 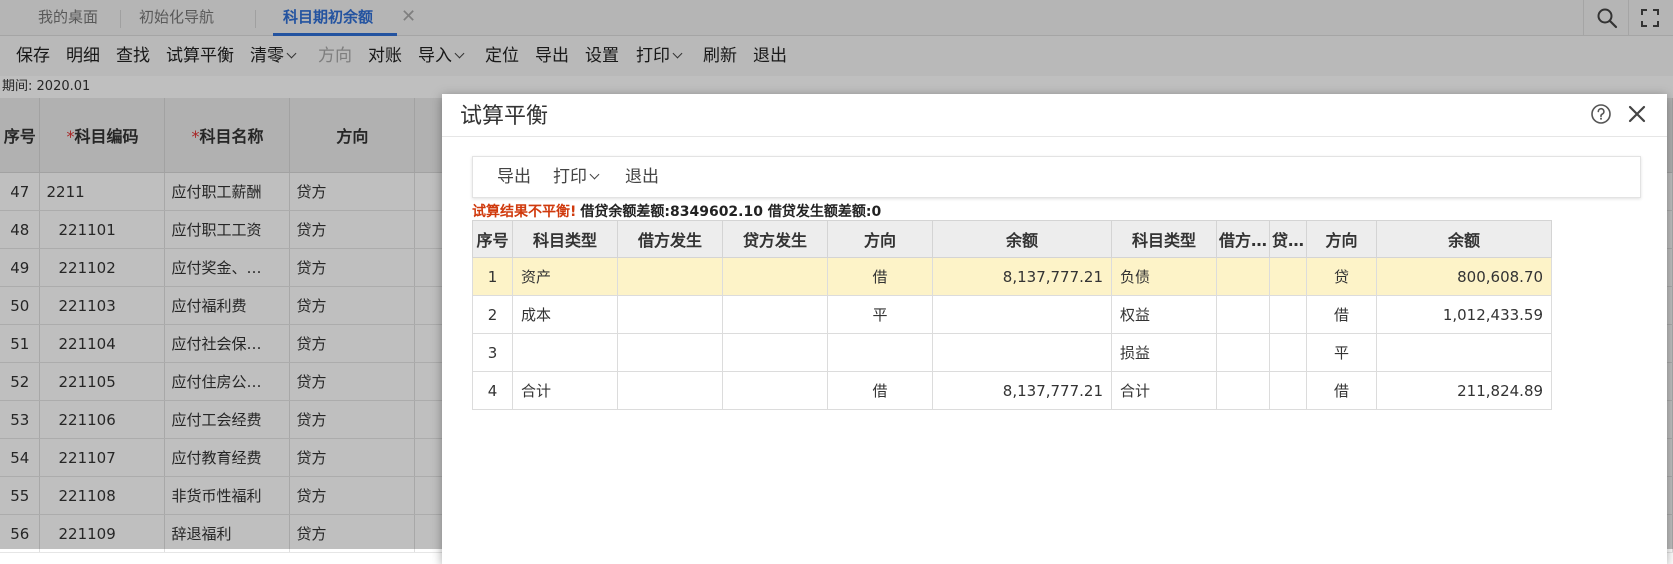 What do you see at coordinates (565, 239) in the screenshot?
I see `header-account-type: 科目类型` at bounding box center [565, 239].